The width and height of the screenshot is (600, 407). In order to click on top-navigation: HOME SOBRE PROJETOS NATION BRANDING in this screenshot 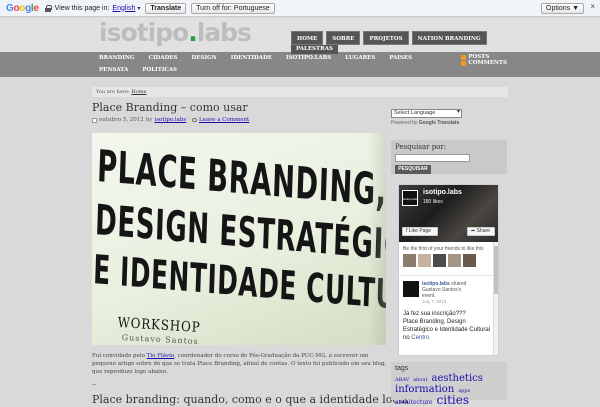, I will do `click(389, 38)`.